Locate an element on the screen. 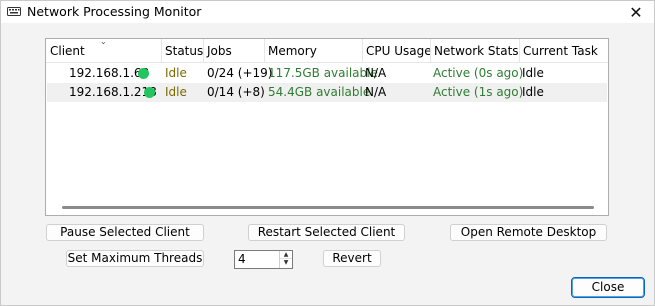 The width and height of the screenshot is (655, 306). threads-value: 4 is located at coordinates (242, 259).